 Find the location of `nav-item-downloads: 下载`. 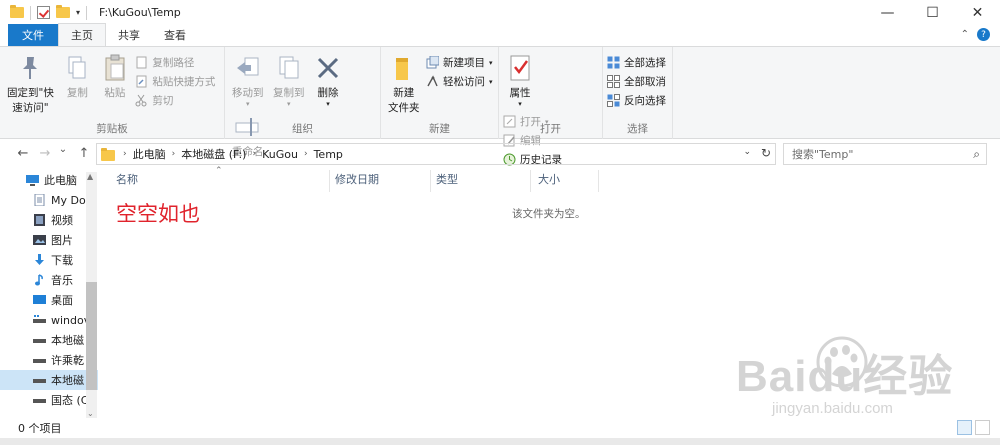

nav-item-downloads: 下载 is located at coordinates (49, 260).